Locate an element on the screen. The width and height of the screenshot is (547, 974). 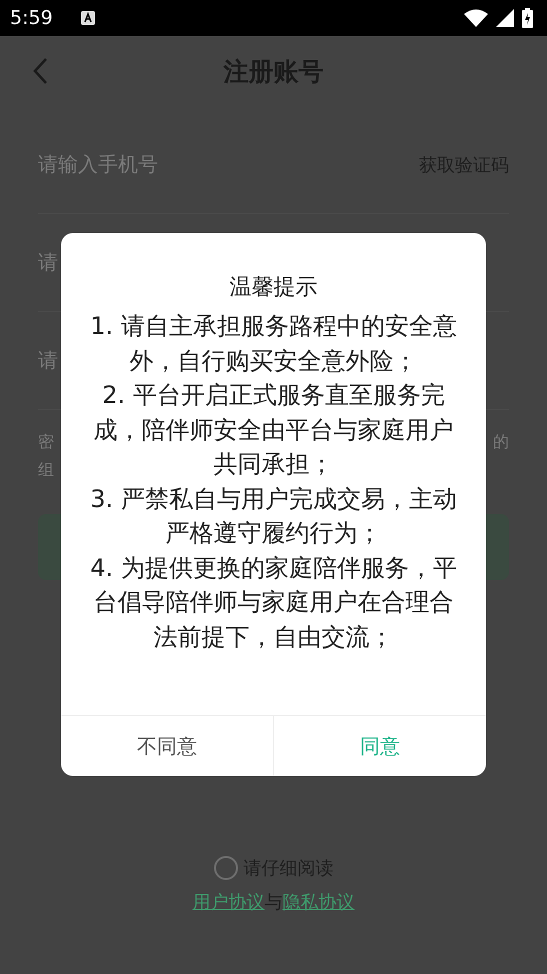
notice-item: 1. 请自主承担服务路程中的安全意外，自行购买安全意外险； is located at coordinates (273, 343).